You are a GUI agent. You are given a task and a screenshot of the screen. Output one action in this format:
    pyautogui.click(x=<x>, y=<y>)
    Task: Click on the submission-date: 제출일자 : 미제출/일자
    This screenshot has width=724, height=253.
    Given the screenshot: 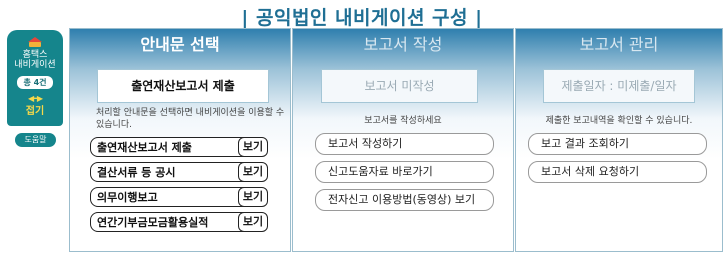 What is the action you would take?
    pyautogui.click(x=619, y=86)
    